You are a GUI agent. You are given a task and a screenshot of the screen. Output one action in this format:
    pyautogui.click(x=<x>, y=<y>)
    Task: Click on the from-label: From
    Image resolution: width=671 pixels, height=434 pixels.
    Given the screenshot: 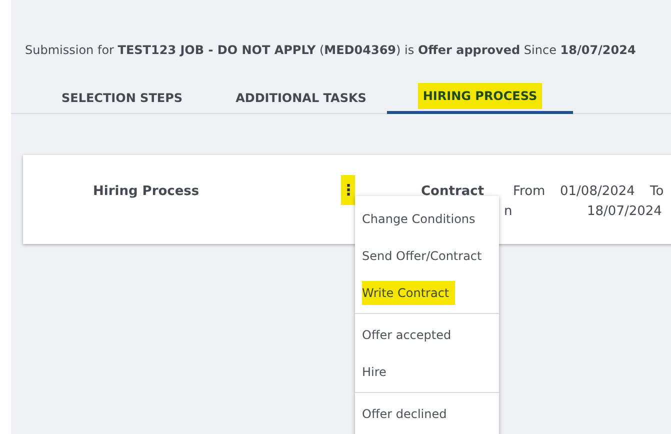 What is the action you would take?
    pyautogui.click(x=529, y=192)
    